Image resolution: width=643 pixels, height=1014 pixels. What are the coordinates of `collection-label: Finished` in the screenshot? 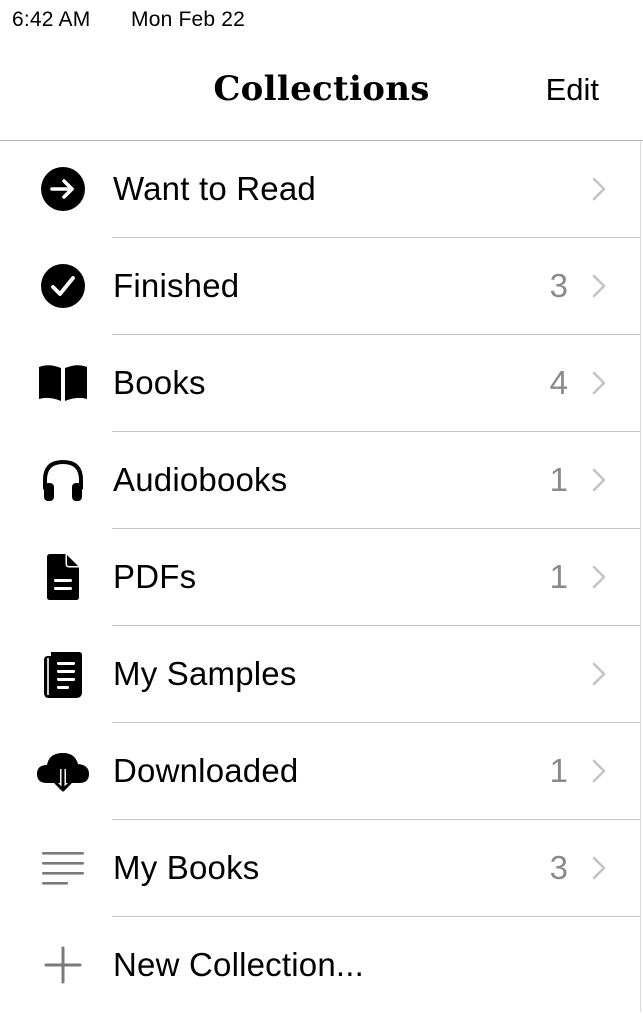 It's located at (176, 285).